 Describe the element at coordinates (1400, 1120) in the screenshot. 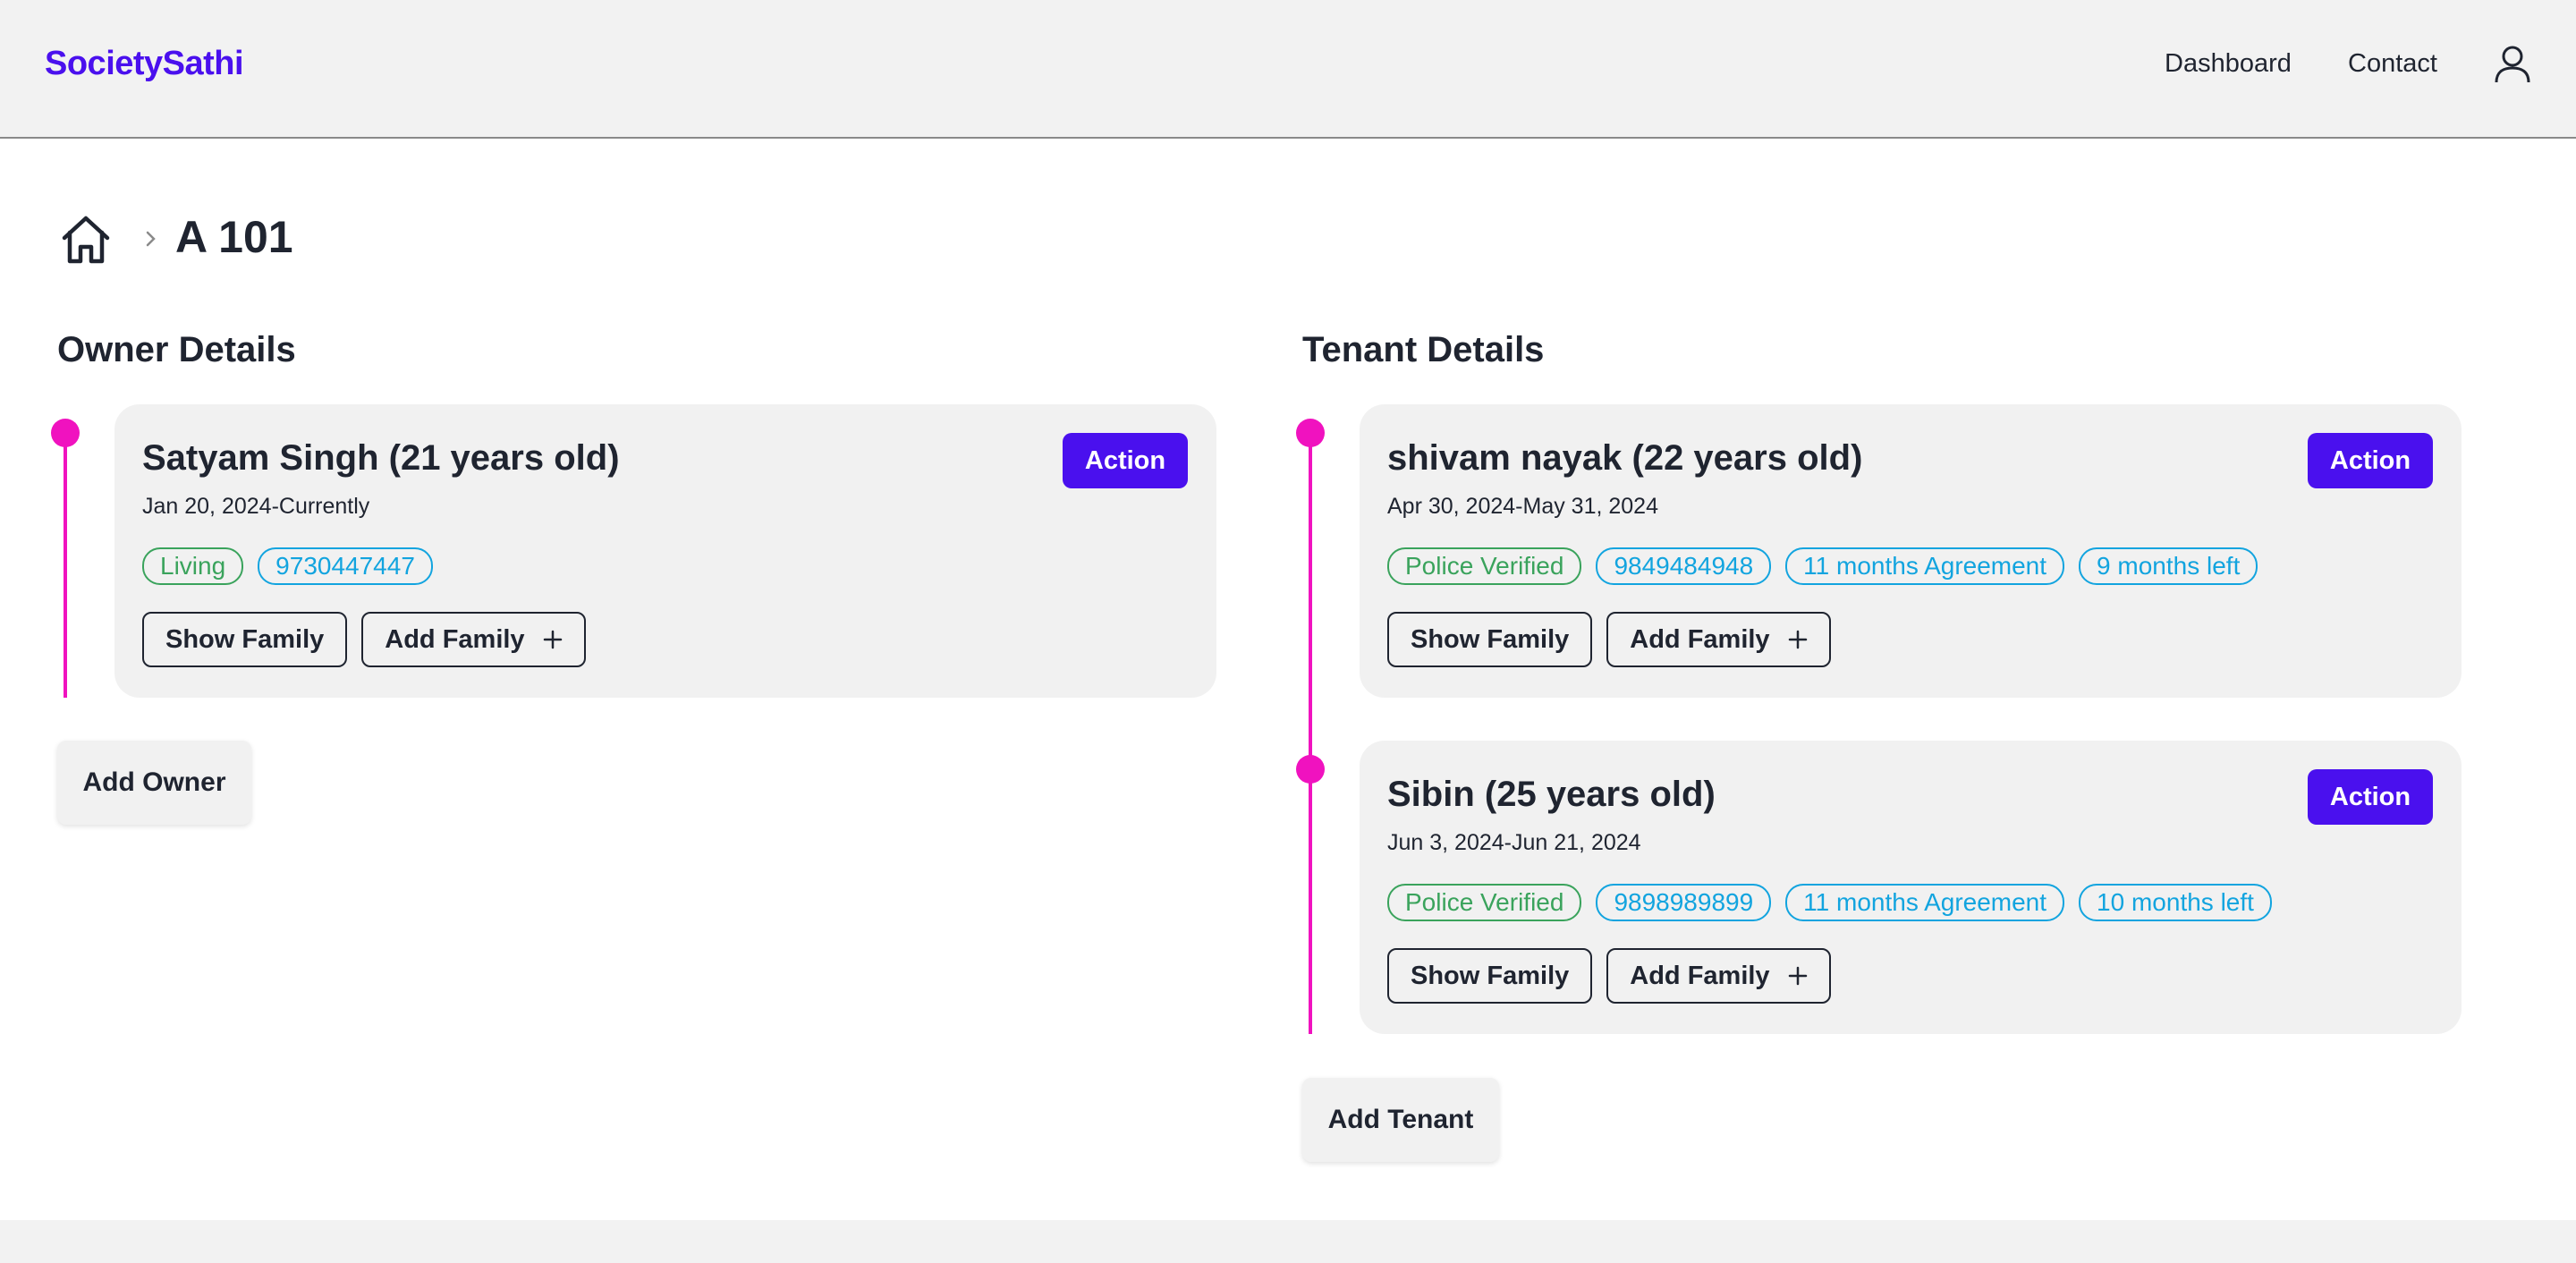

I see `add-tenant-button: Add Tenant` at that location.